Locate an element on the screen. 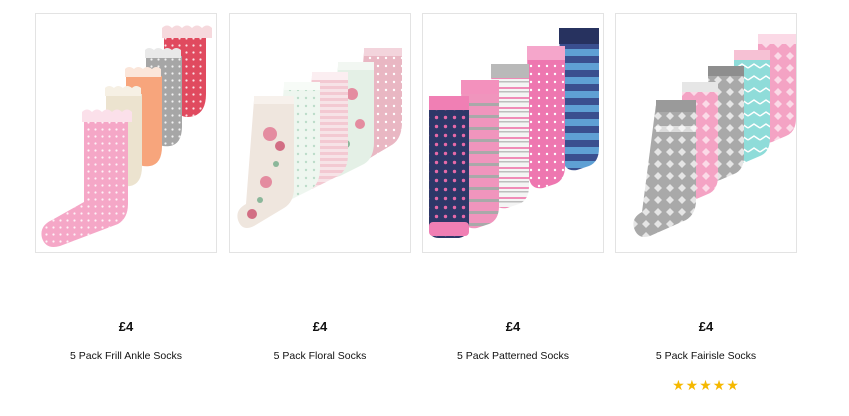  product-name-link: 5 Pack Fairisle Socks is located at coordinates (706, 356).